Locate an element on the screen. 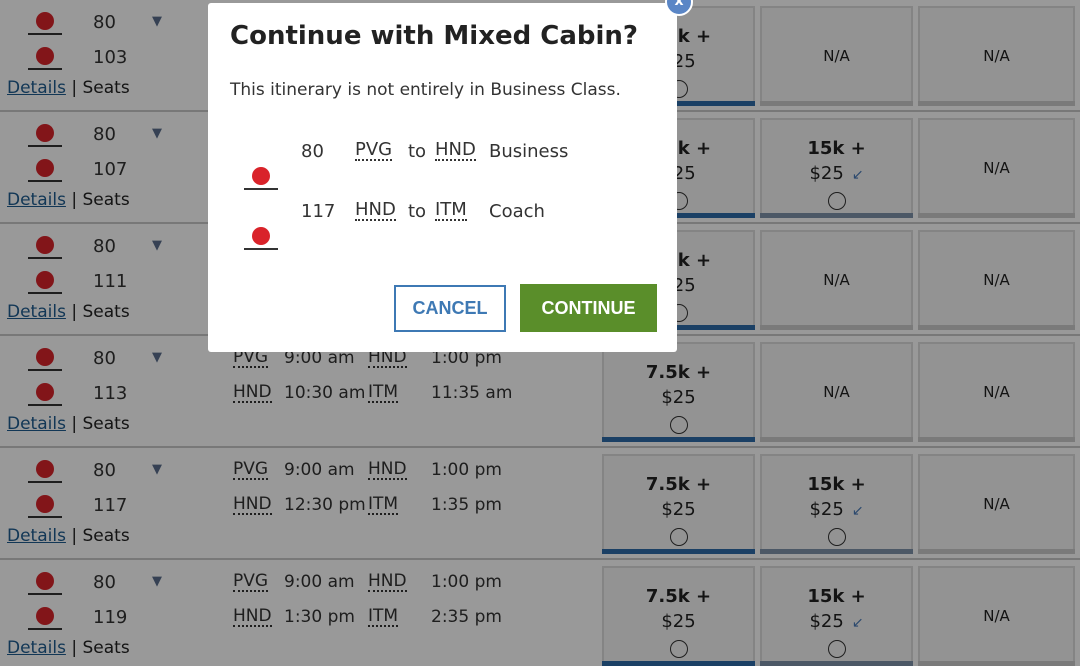 The width and height of the screenshot is (1080, 670). flight-number: 80 is located at coordinates (312, 151).